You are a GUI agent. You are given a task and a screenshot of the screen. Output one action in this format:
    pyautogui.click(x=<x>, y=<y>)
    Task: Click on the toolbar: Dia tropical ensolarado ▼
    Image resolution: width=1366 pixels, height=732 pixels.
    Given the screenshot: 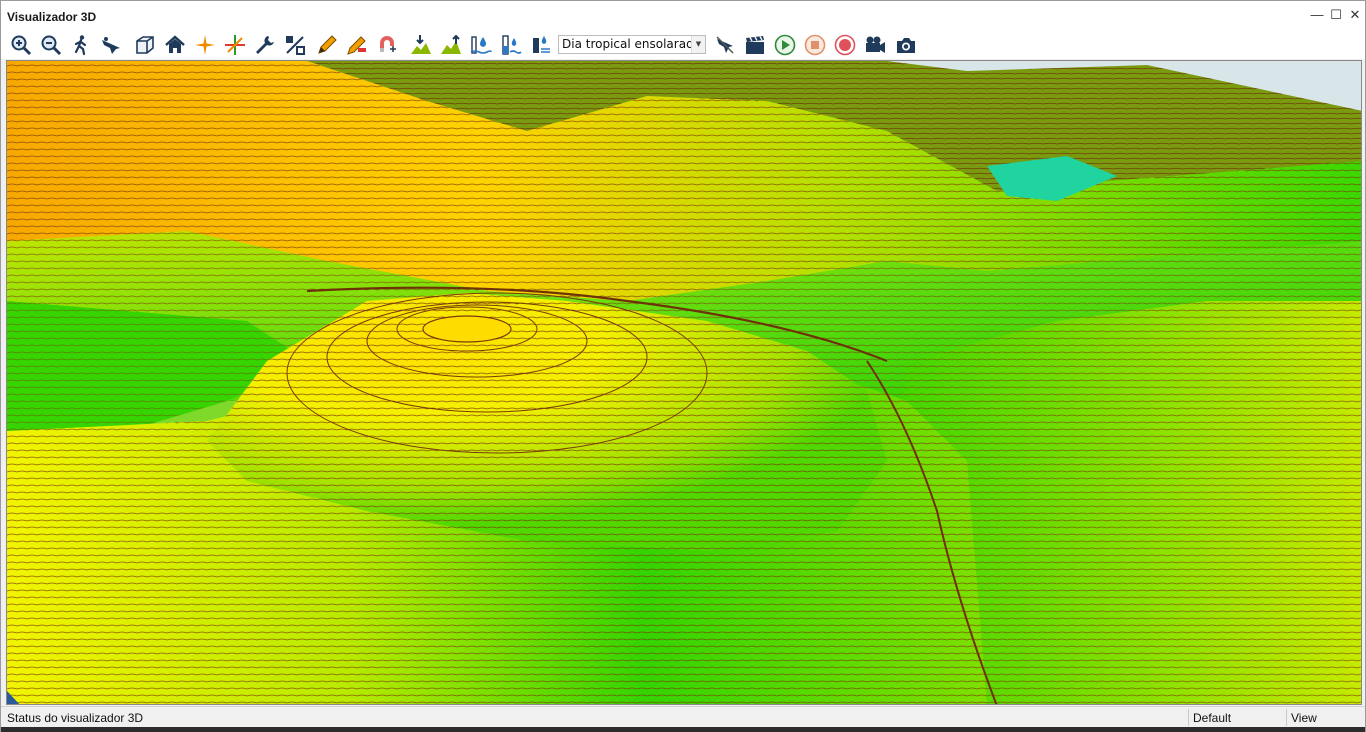 What is the action you would take?
    pyautogui.click(x=683, y=45)
    